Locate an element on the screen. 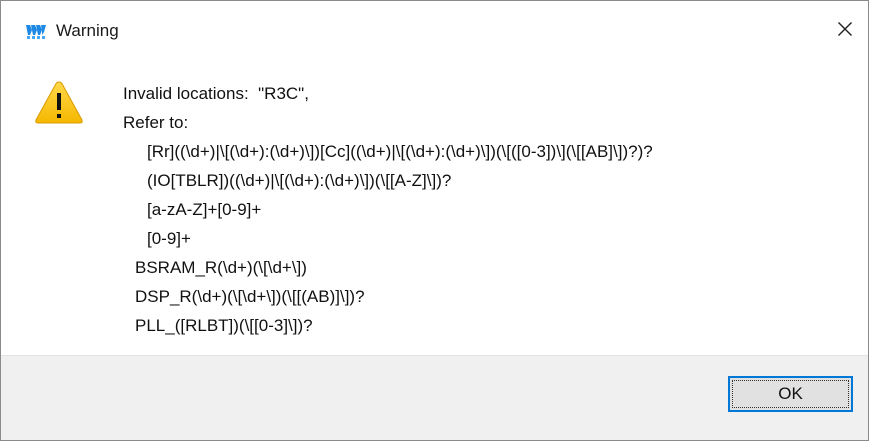  message-line-refer: Refer to: is located at coordinates (156, 122).